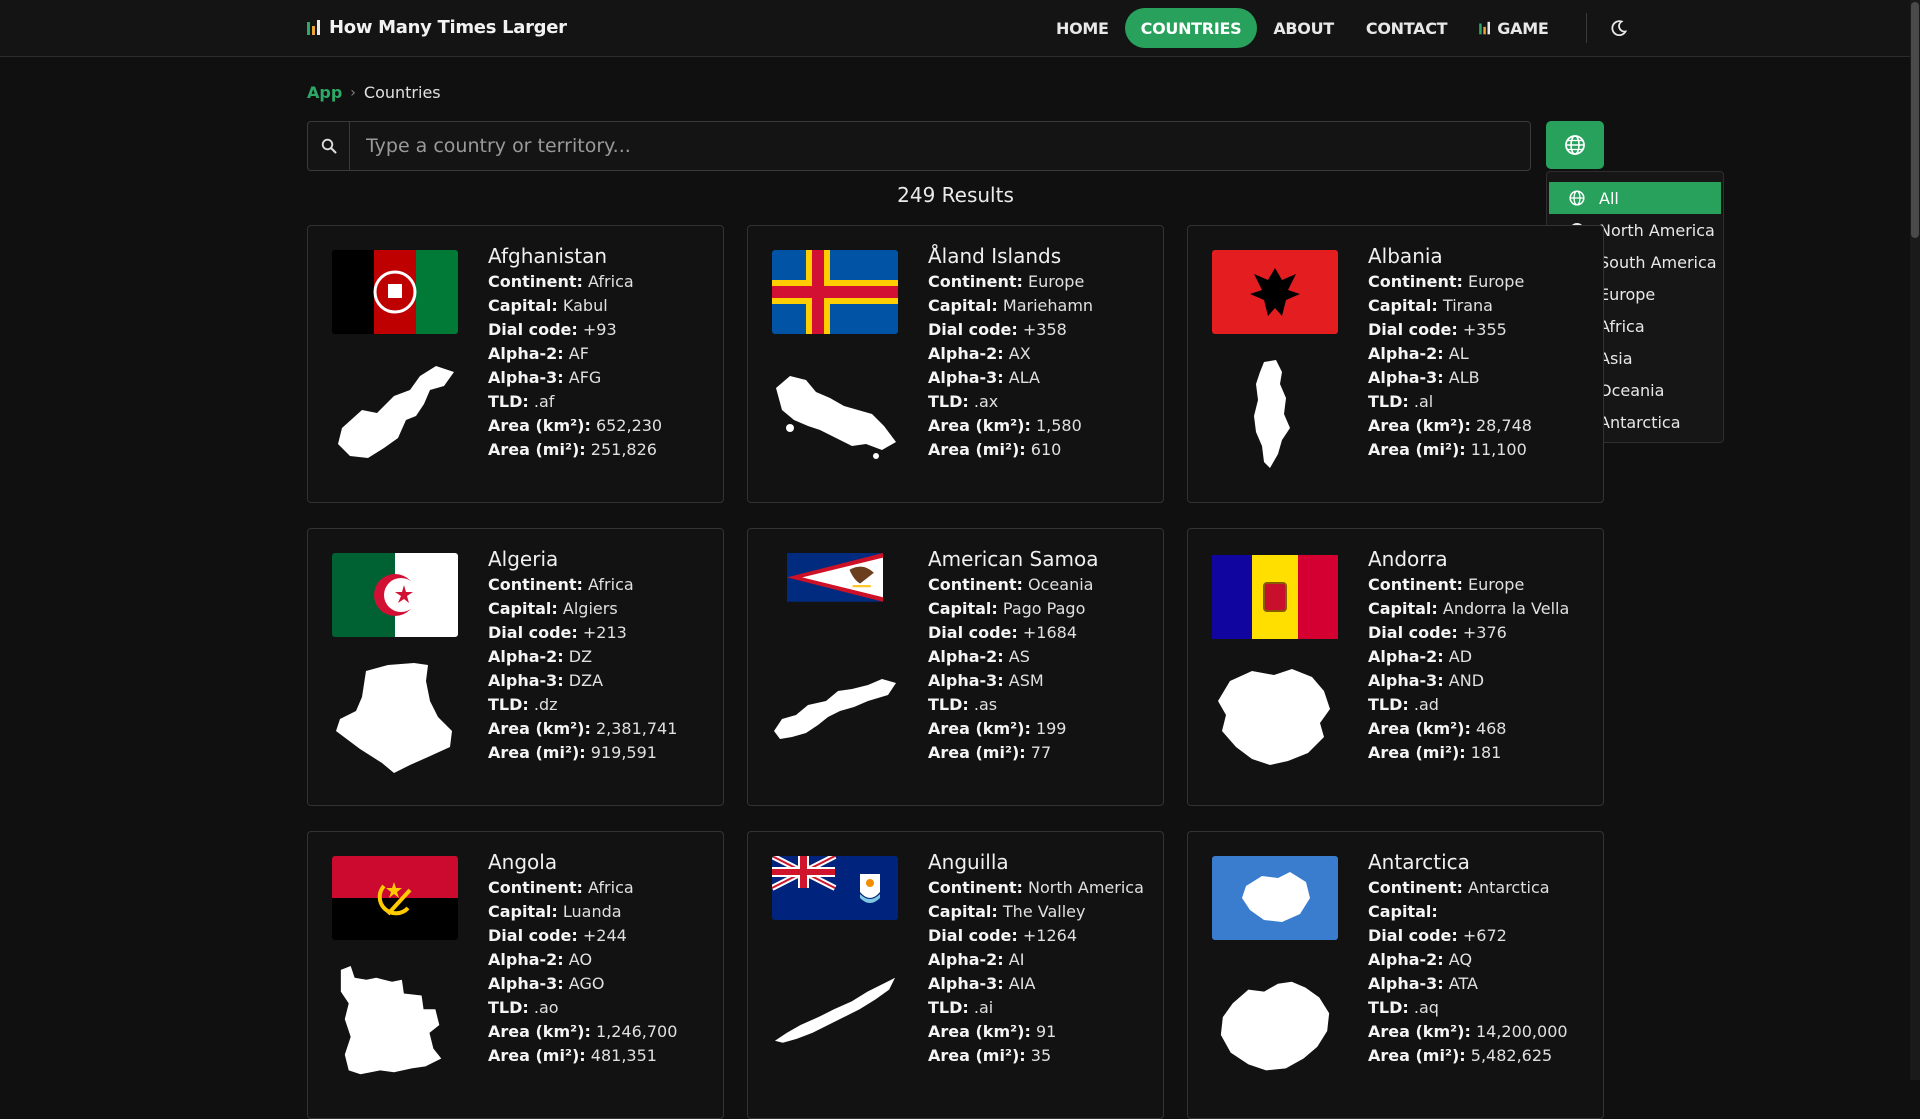 The width and height of the screenshot is (1920, 1119). What do you see at coordinates (1619, 28) in the screenshot?
I see `moon-icon` at bounding box center [1619, 28].